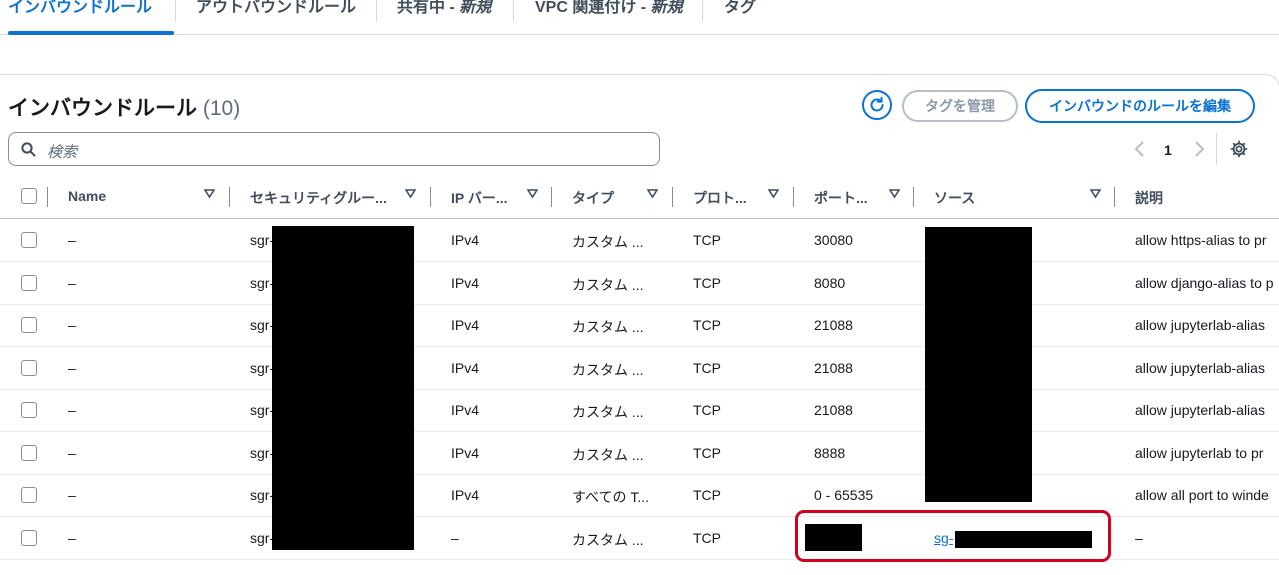 This screenshot has height=575, width=1279. Describe the element at coordinates (334, 149) in the screenshot. I see `search-input: 検索` at that location.